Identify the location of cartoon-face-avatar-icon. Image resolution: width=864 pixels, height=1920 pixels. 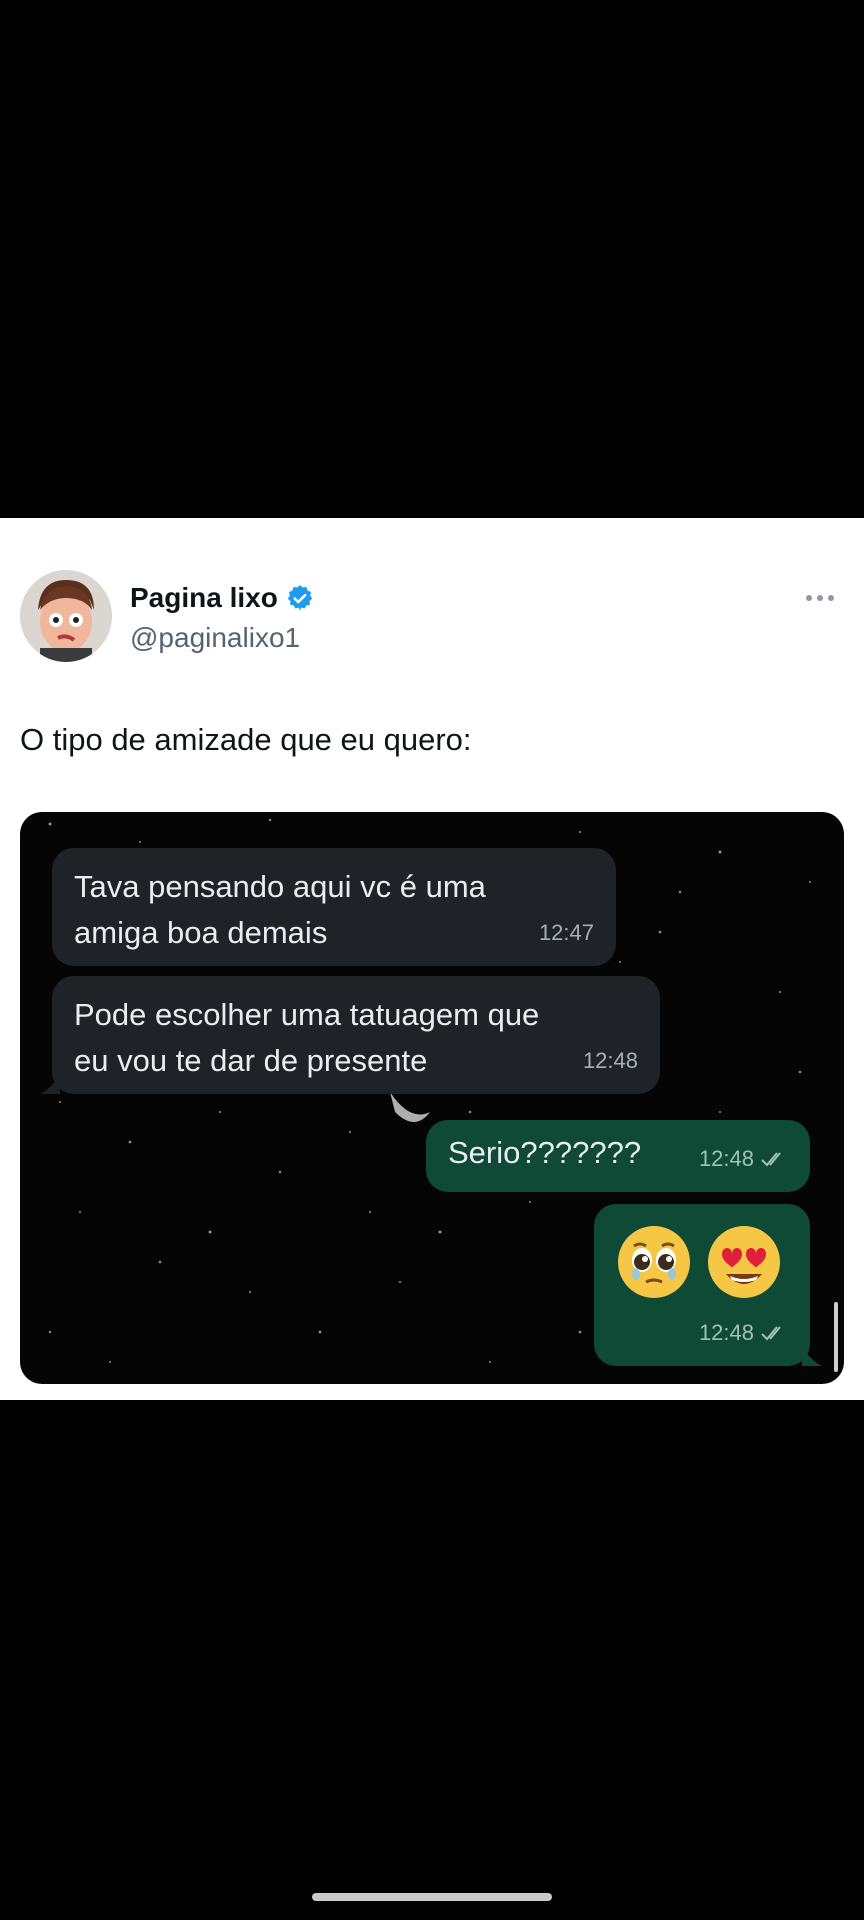
(66, 616).